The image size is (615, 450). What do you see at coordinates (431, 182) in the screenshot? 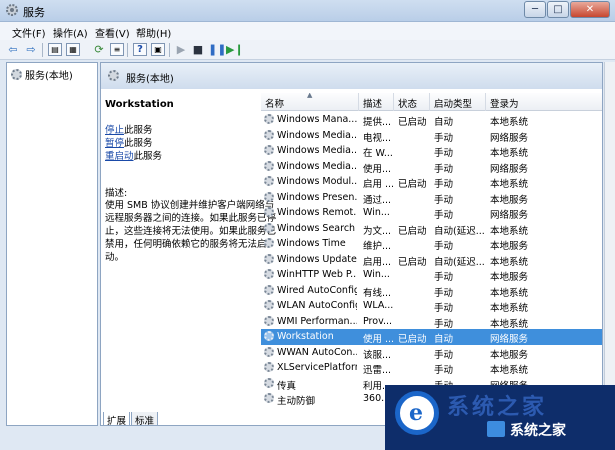
I see `table-row: Windows Modul... 启用 ... 已启动 手动 本地系统` at bounding box center [431, 182].